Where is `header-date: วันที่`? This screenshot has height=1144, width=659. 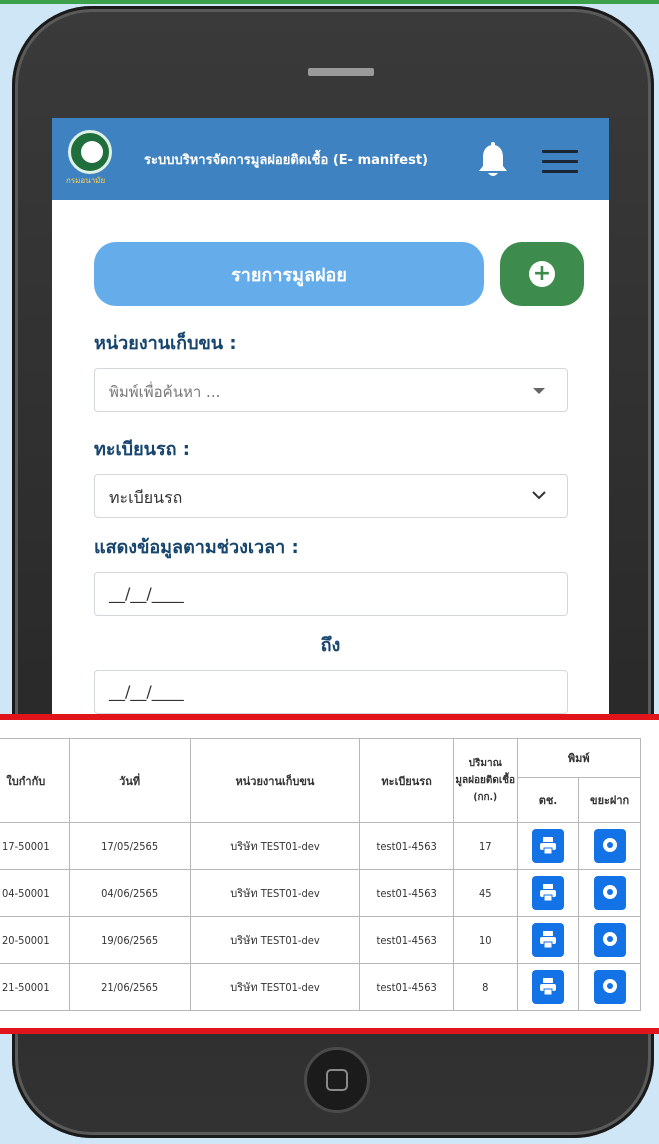 header-date: วันที่ is located at coordinates (129, 780).